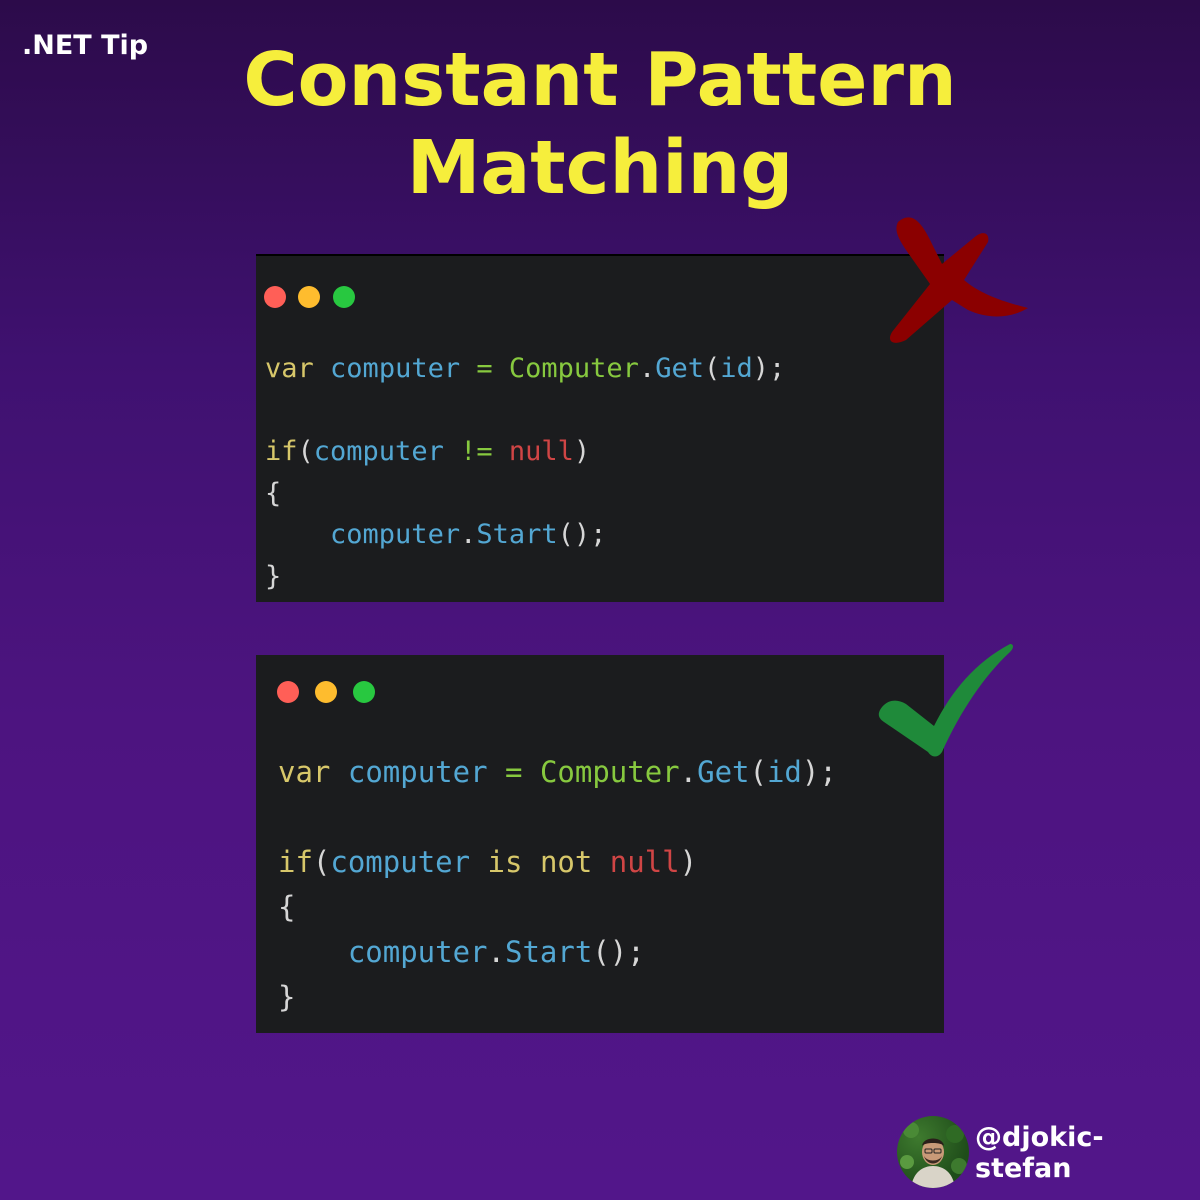 This screenshot has width=1200, height=1200. Describe the element at coordinates (945, 700) in the screenshot. I see `check-icon` at that location.